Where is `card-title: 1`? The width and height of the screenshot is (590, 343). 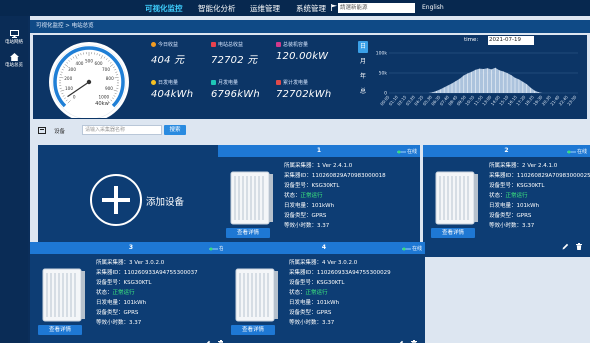 card-title: 1 is located at coordinates (319, 150).